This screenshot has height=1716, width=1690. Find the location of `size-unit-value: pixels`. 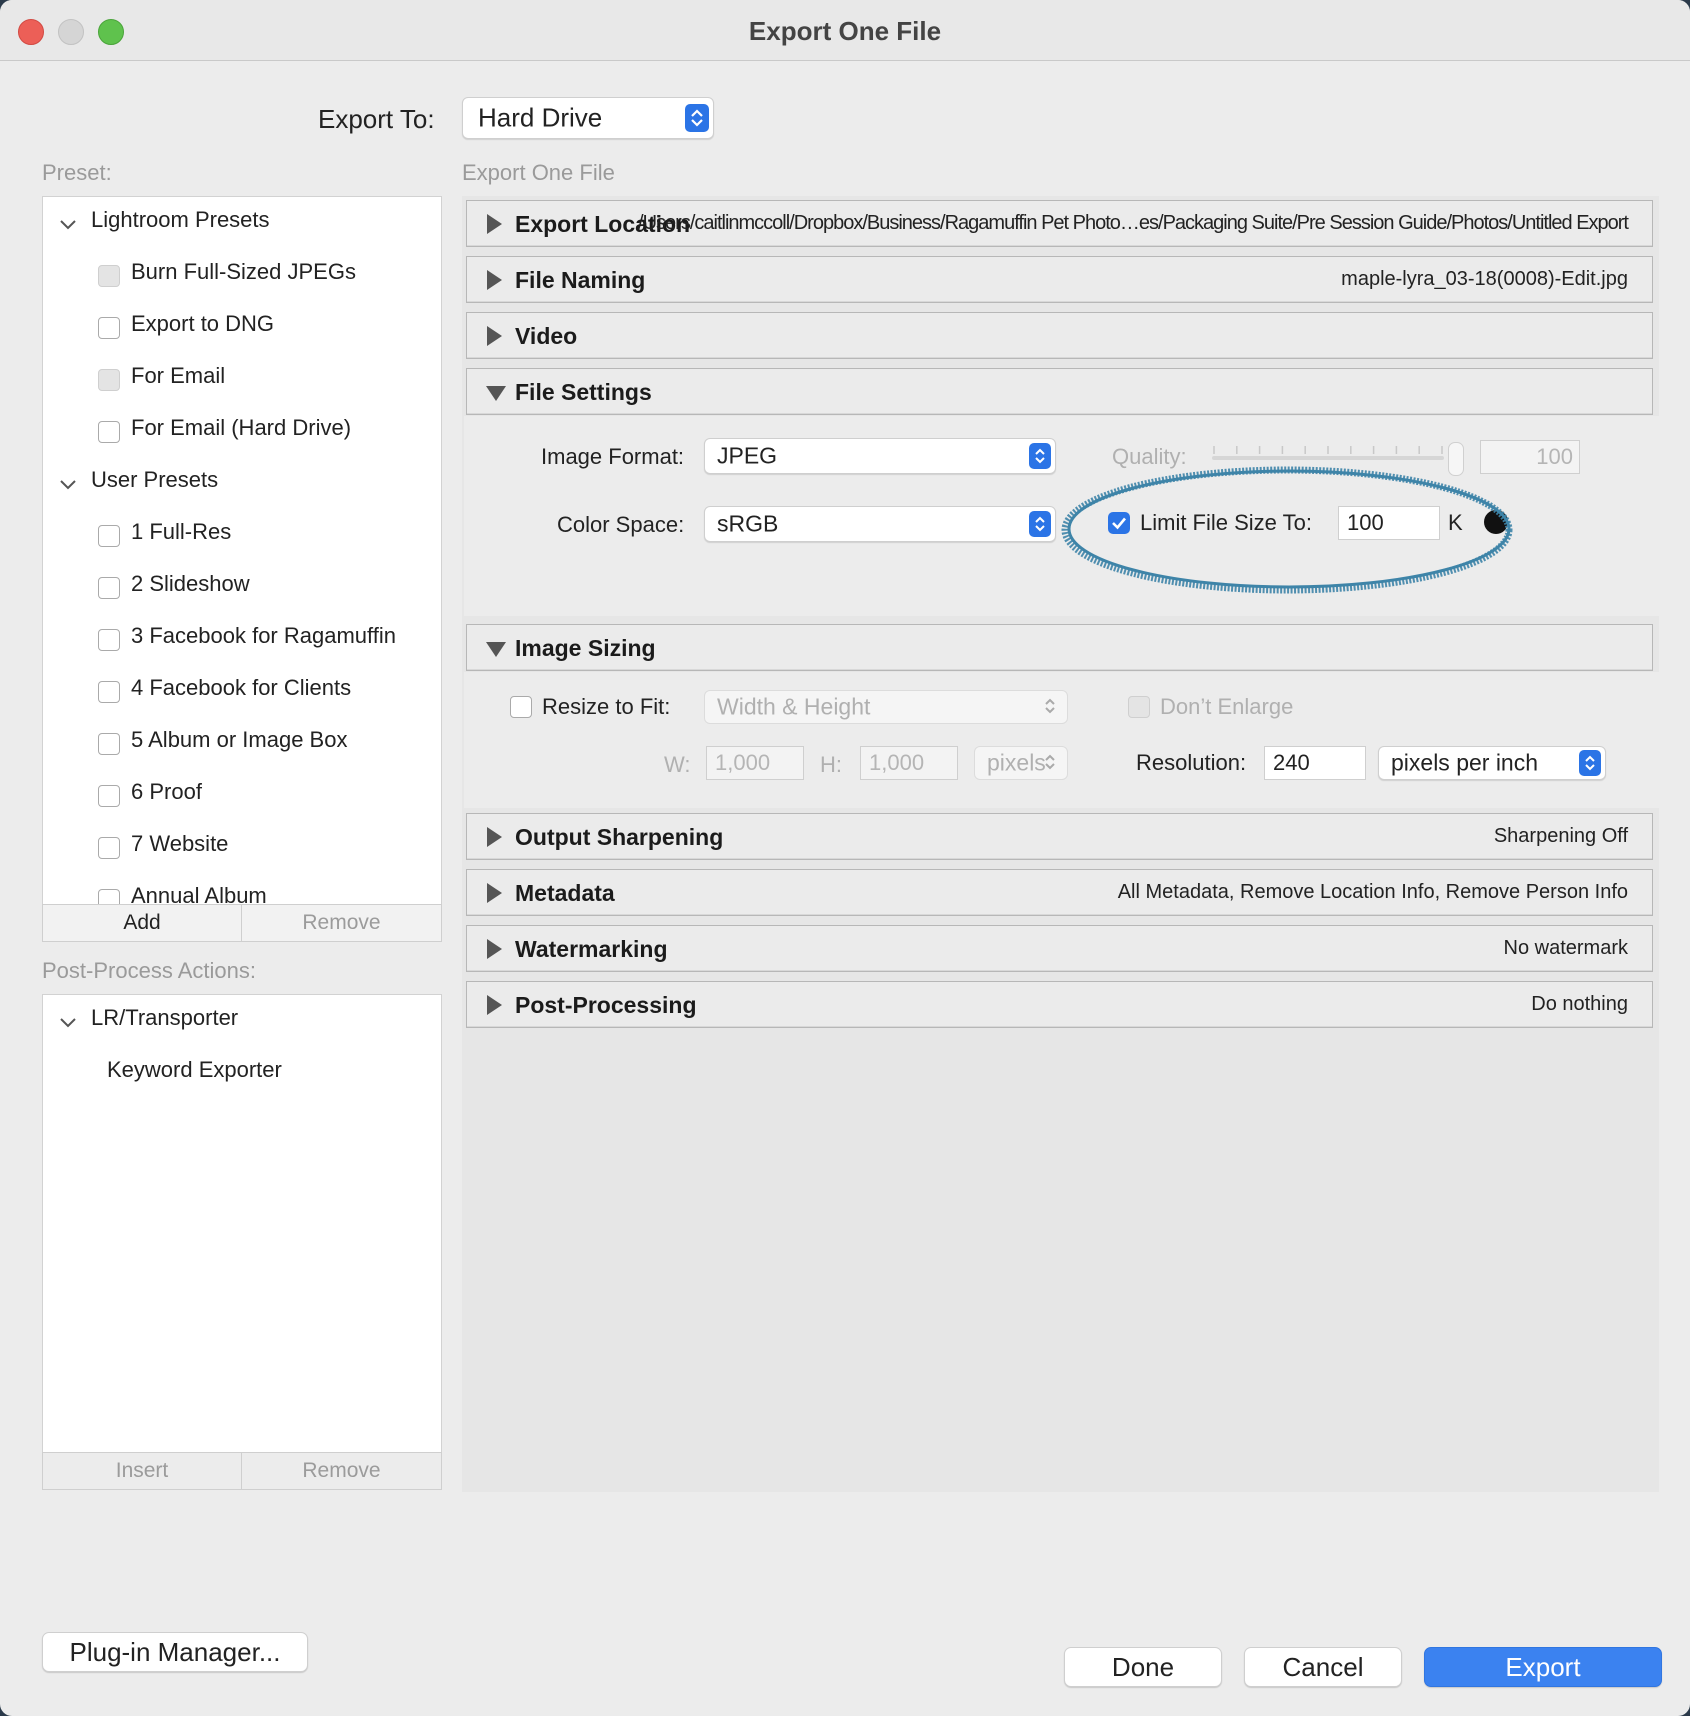

size-unit-value: pixels is located at coordinates (1016, 762).